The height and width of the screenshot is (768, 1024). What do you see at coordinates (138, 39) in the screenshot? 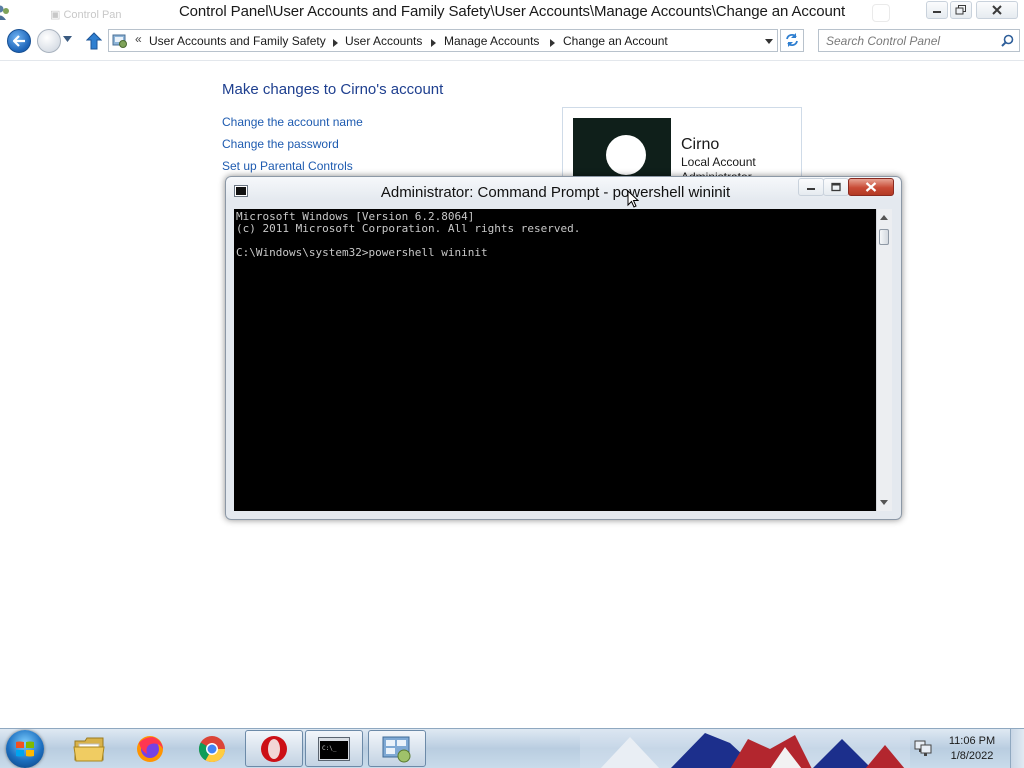
I see `breadcrumb-overflow: «` at bounding box center [138, 39].